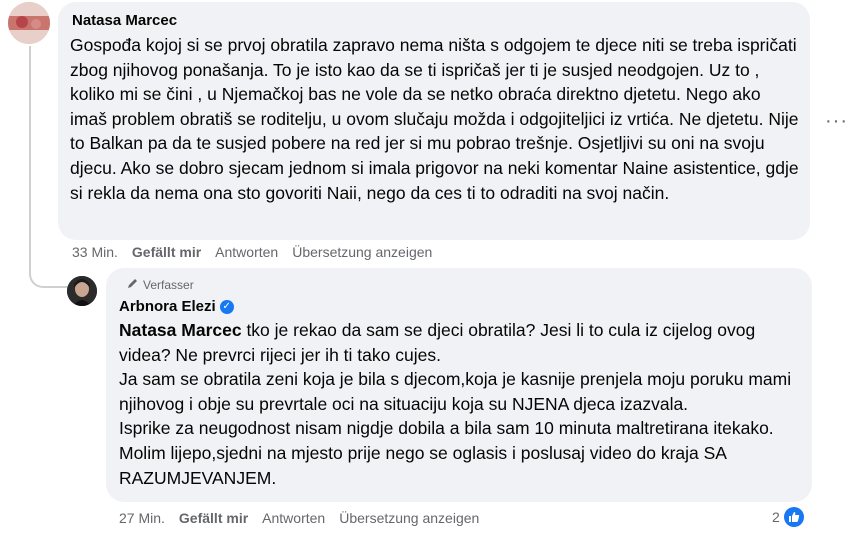  I want to click on reaction-summary: 2, so click(788, 517).